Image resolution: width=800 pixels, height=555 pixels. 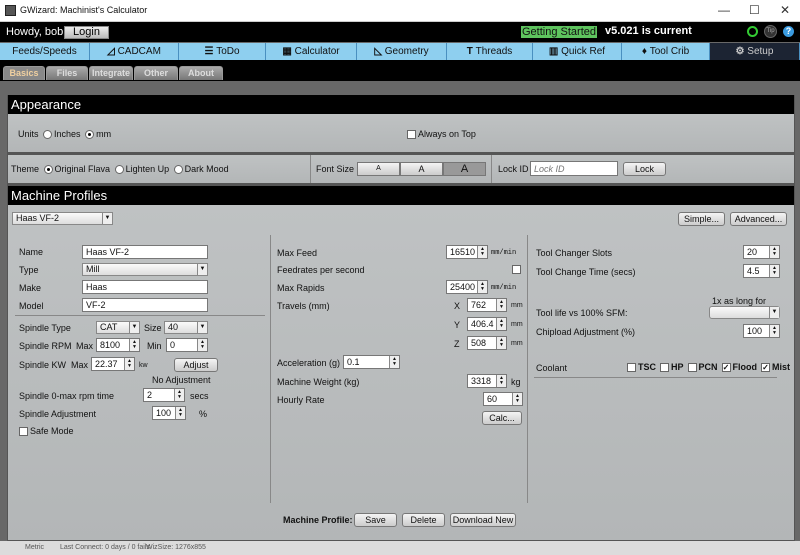 What do you see at coordinates (187, 345) in the screenshot?
I see `rpm-min-input: 0 ▲ ▼` at bounding box center [187, 345].